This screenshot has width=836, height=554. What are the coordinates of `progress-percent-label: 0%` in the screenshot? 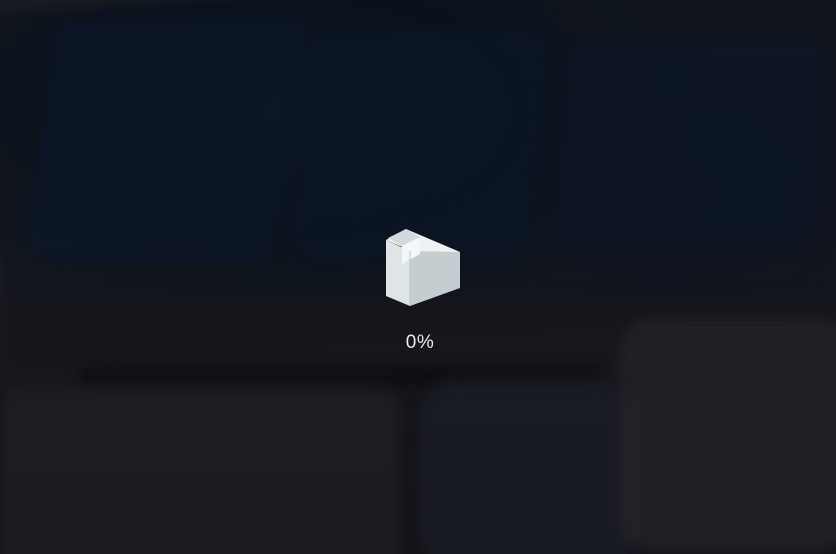 It's located at (420, 342).